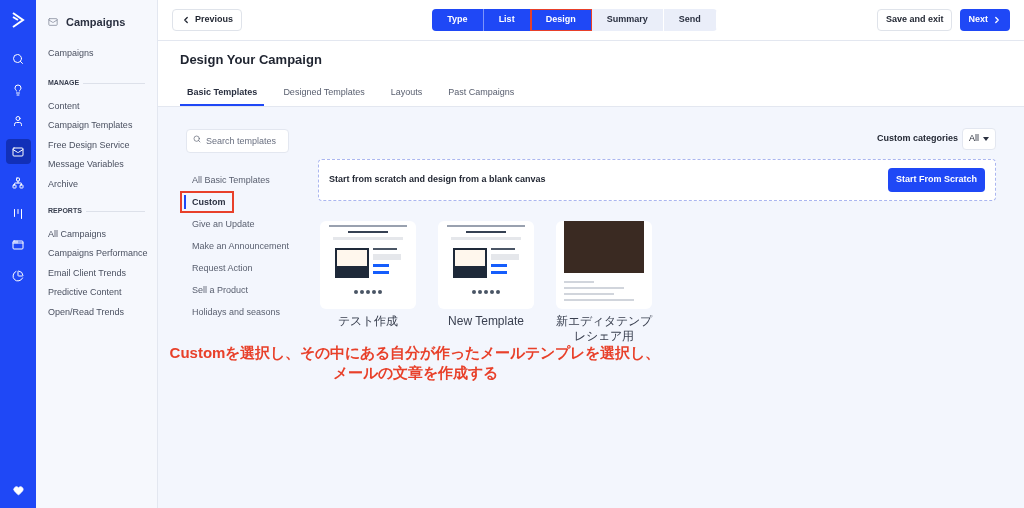 This screenshot has width=1024, height=508. What do you see at coordinates (406, 95) in the screenshot?
I see `template-tab: Layouts` at bounding box center [406, 95].